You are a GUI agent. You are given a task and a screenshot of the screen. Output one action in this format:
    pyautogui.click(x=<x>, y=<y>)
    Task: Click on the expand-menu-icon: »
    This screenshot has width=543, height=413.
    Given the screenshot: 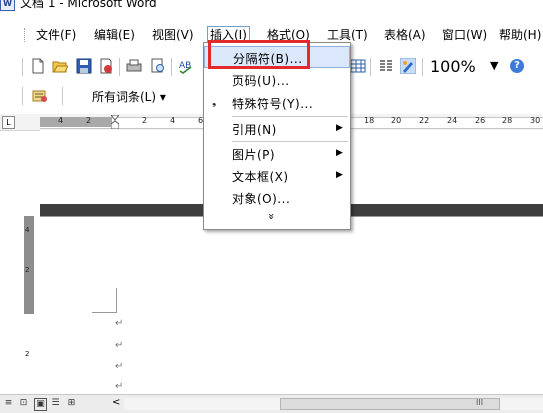 What is the action you would take?
    pyautogui.click(x=271, y=216)
    